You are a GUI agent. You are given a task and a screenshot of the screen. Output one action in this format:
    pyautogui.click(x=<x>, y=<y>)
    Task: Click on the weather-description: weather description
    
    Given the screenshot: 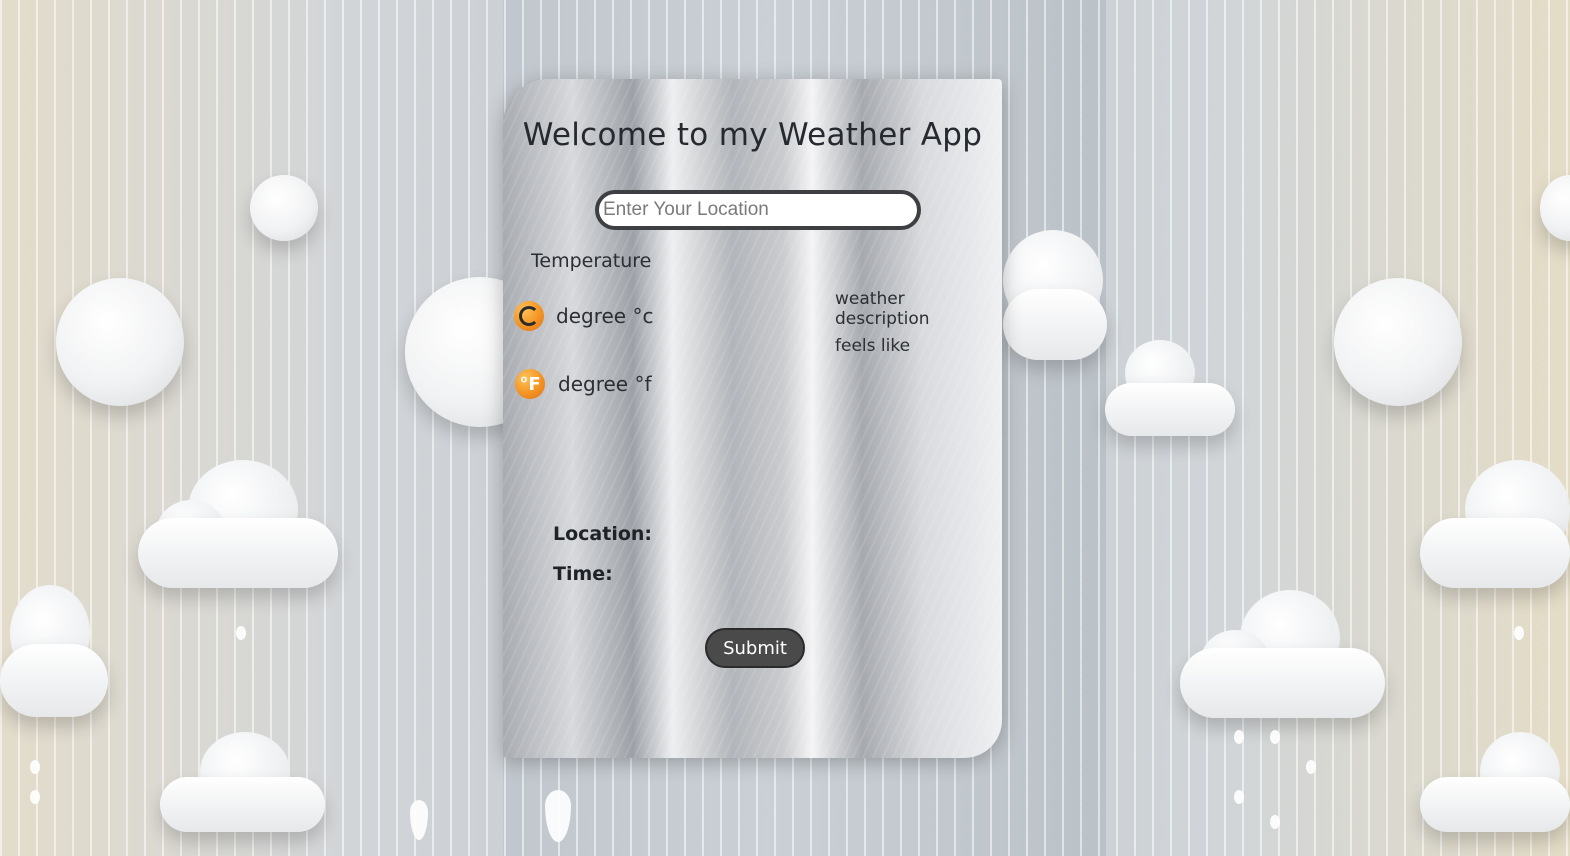 What is the action you would take?
    pyautogui.click(x=882, y=309)
    